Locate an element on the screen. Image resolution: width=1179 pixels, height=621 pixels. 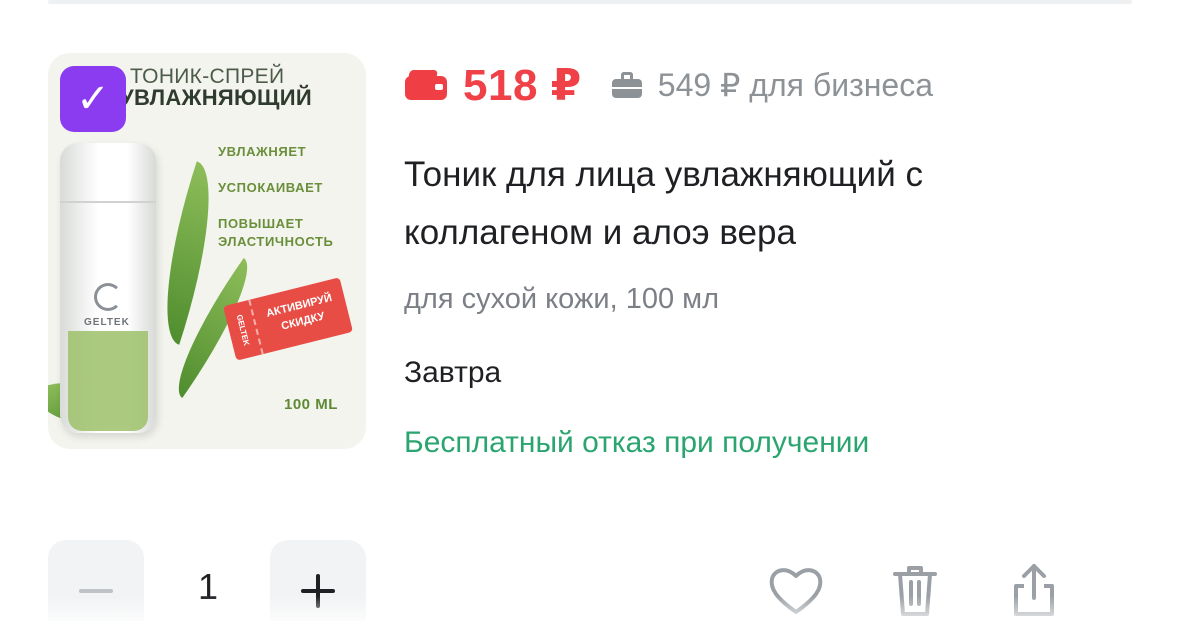
trash-icon is located at coordinates (915, 591).